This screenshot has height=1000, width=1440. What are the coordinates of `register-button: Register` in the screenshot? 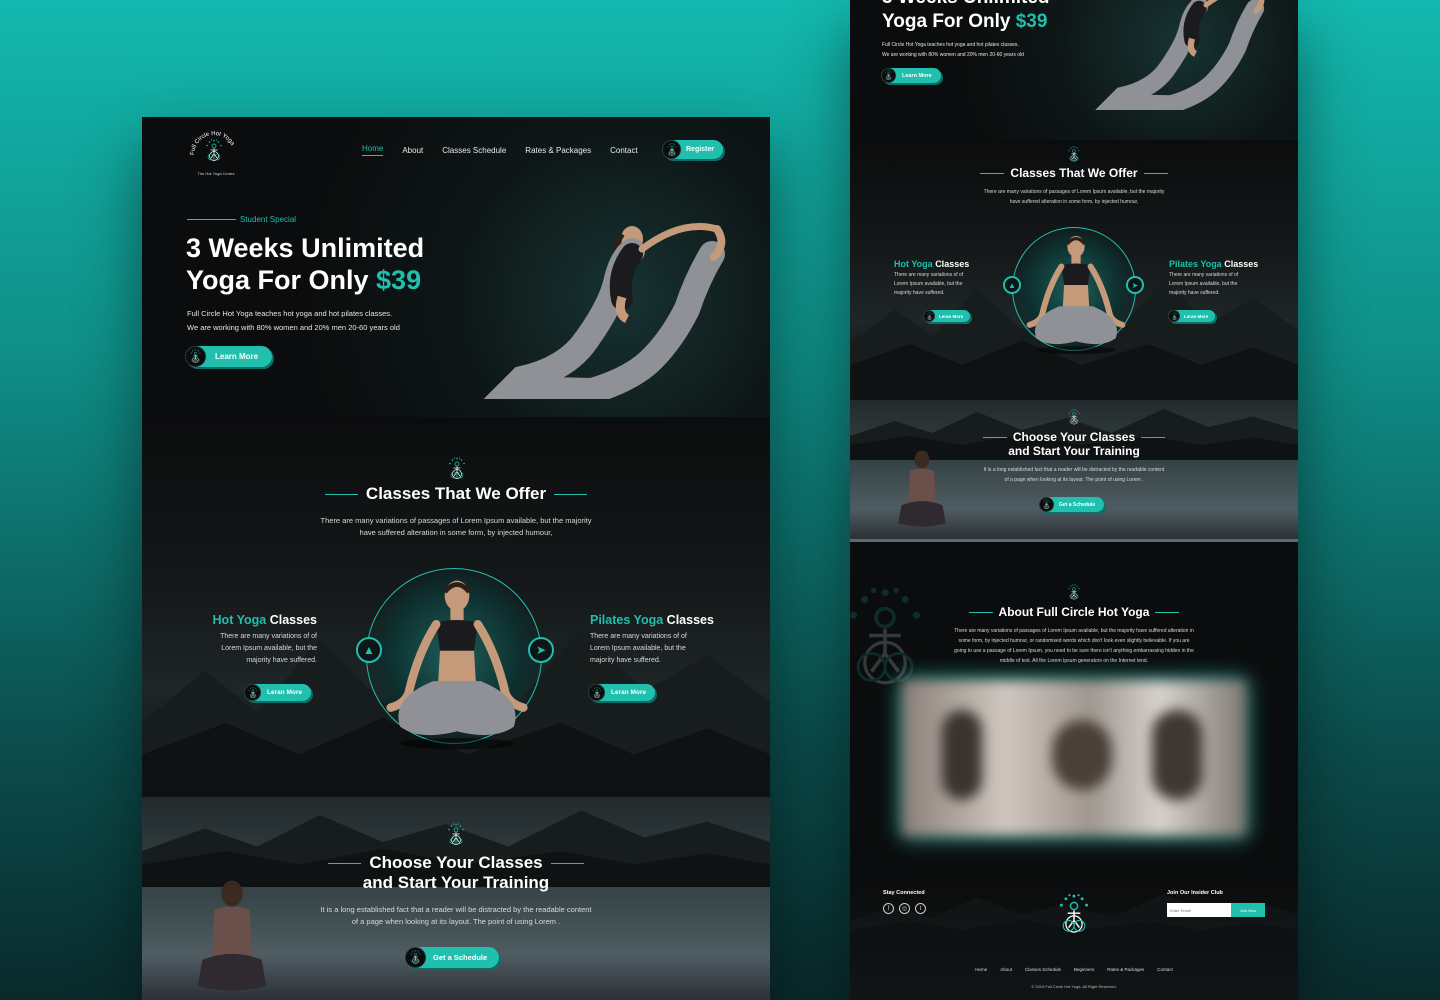 It's located at (693, 149).